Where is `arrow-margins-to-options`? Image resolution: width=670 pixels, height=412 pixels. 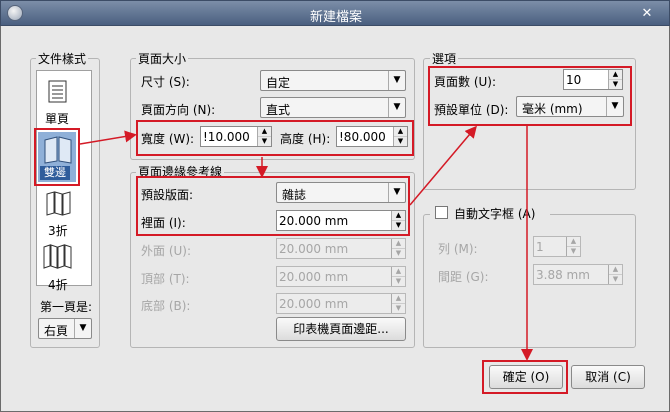
arrow-margins-to-options is located at coordinates (443, 165).